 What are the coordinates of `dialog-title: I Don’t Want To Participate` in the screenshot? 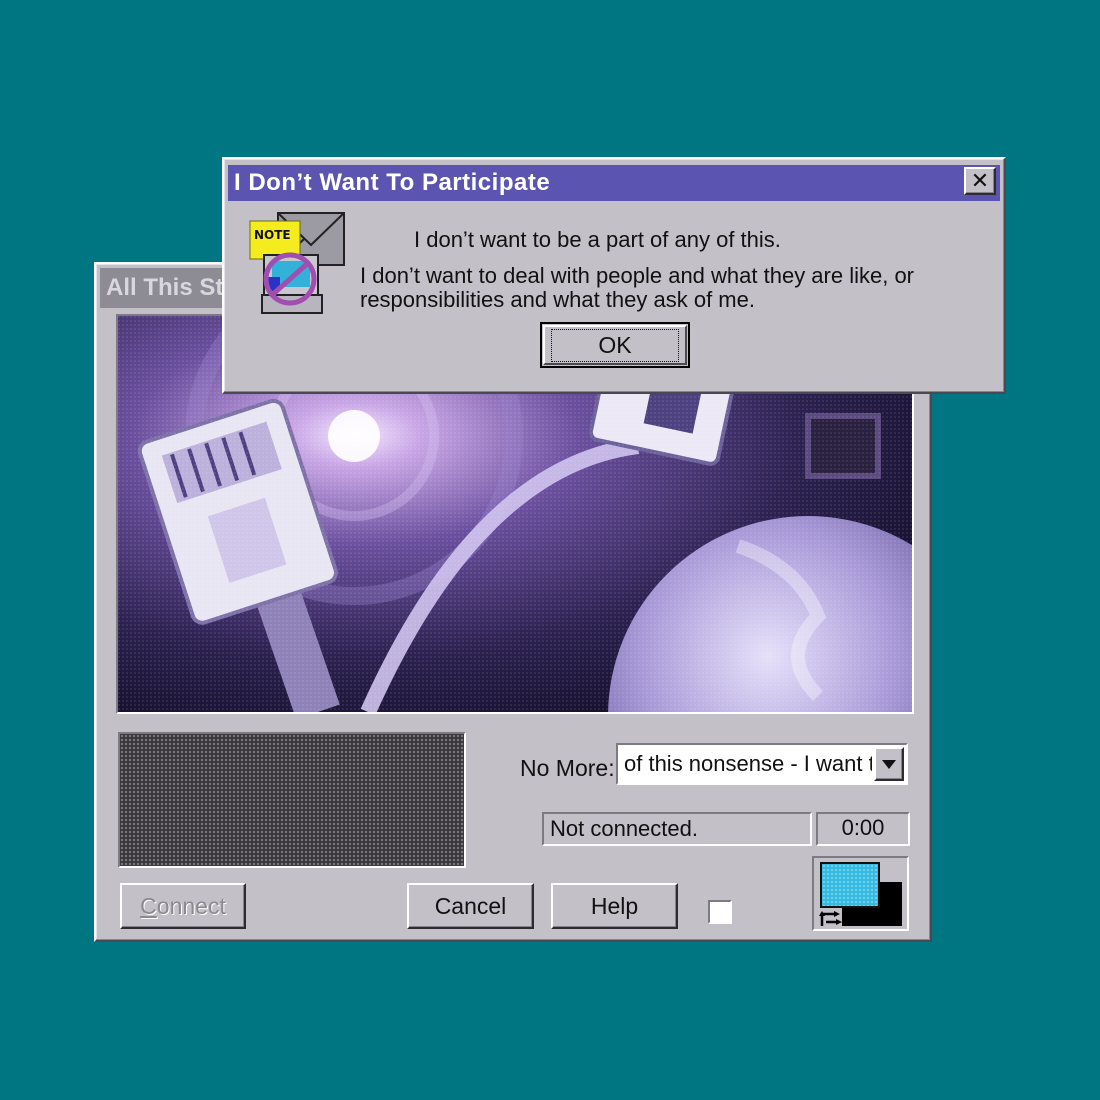 It's located at (614, 183).